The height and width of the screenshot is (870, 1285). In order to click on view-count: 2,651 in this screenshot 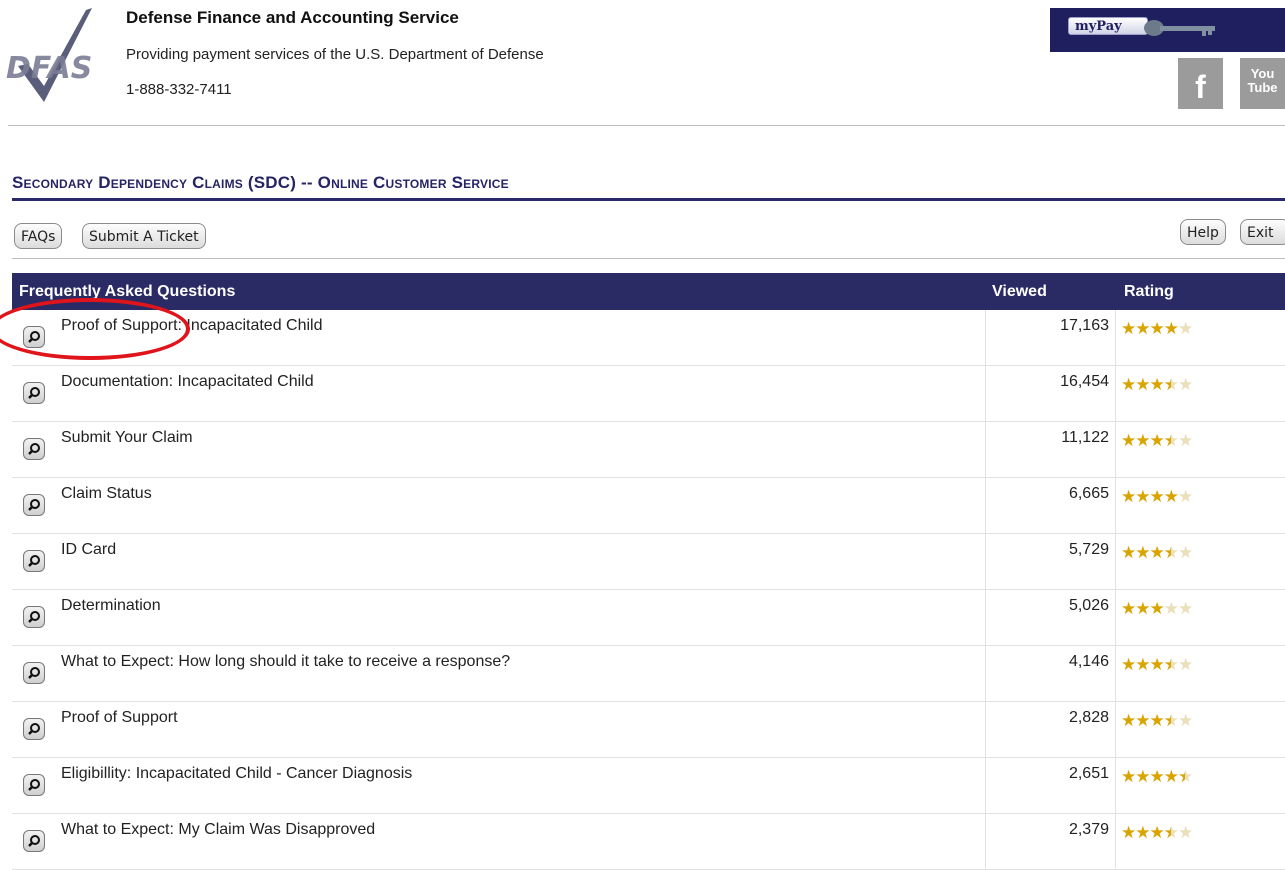, I will do `click(1088, 773)`.